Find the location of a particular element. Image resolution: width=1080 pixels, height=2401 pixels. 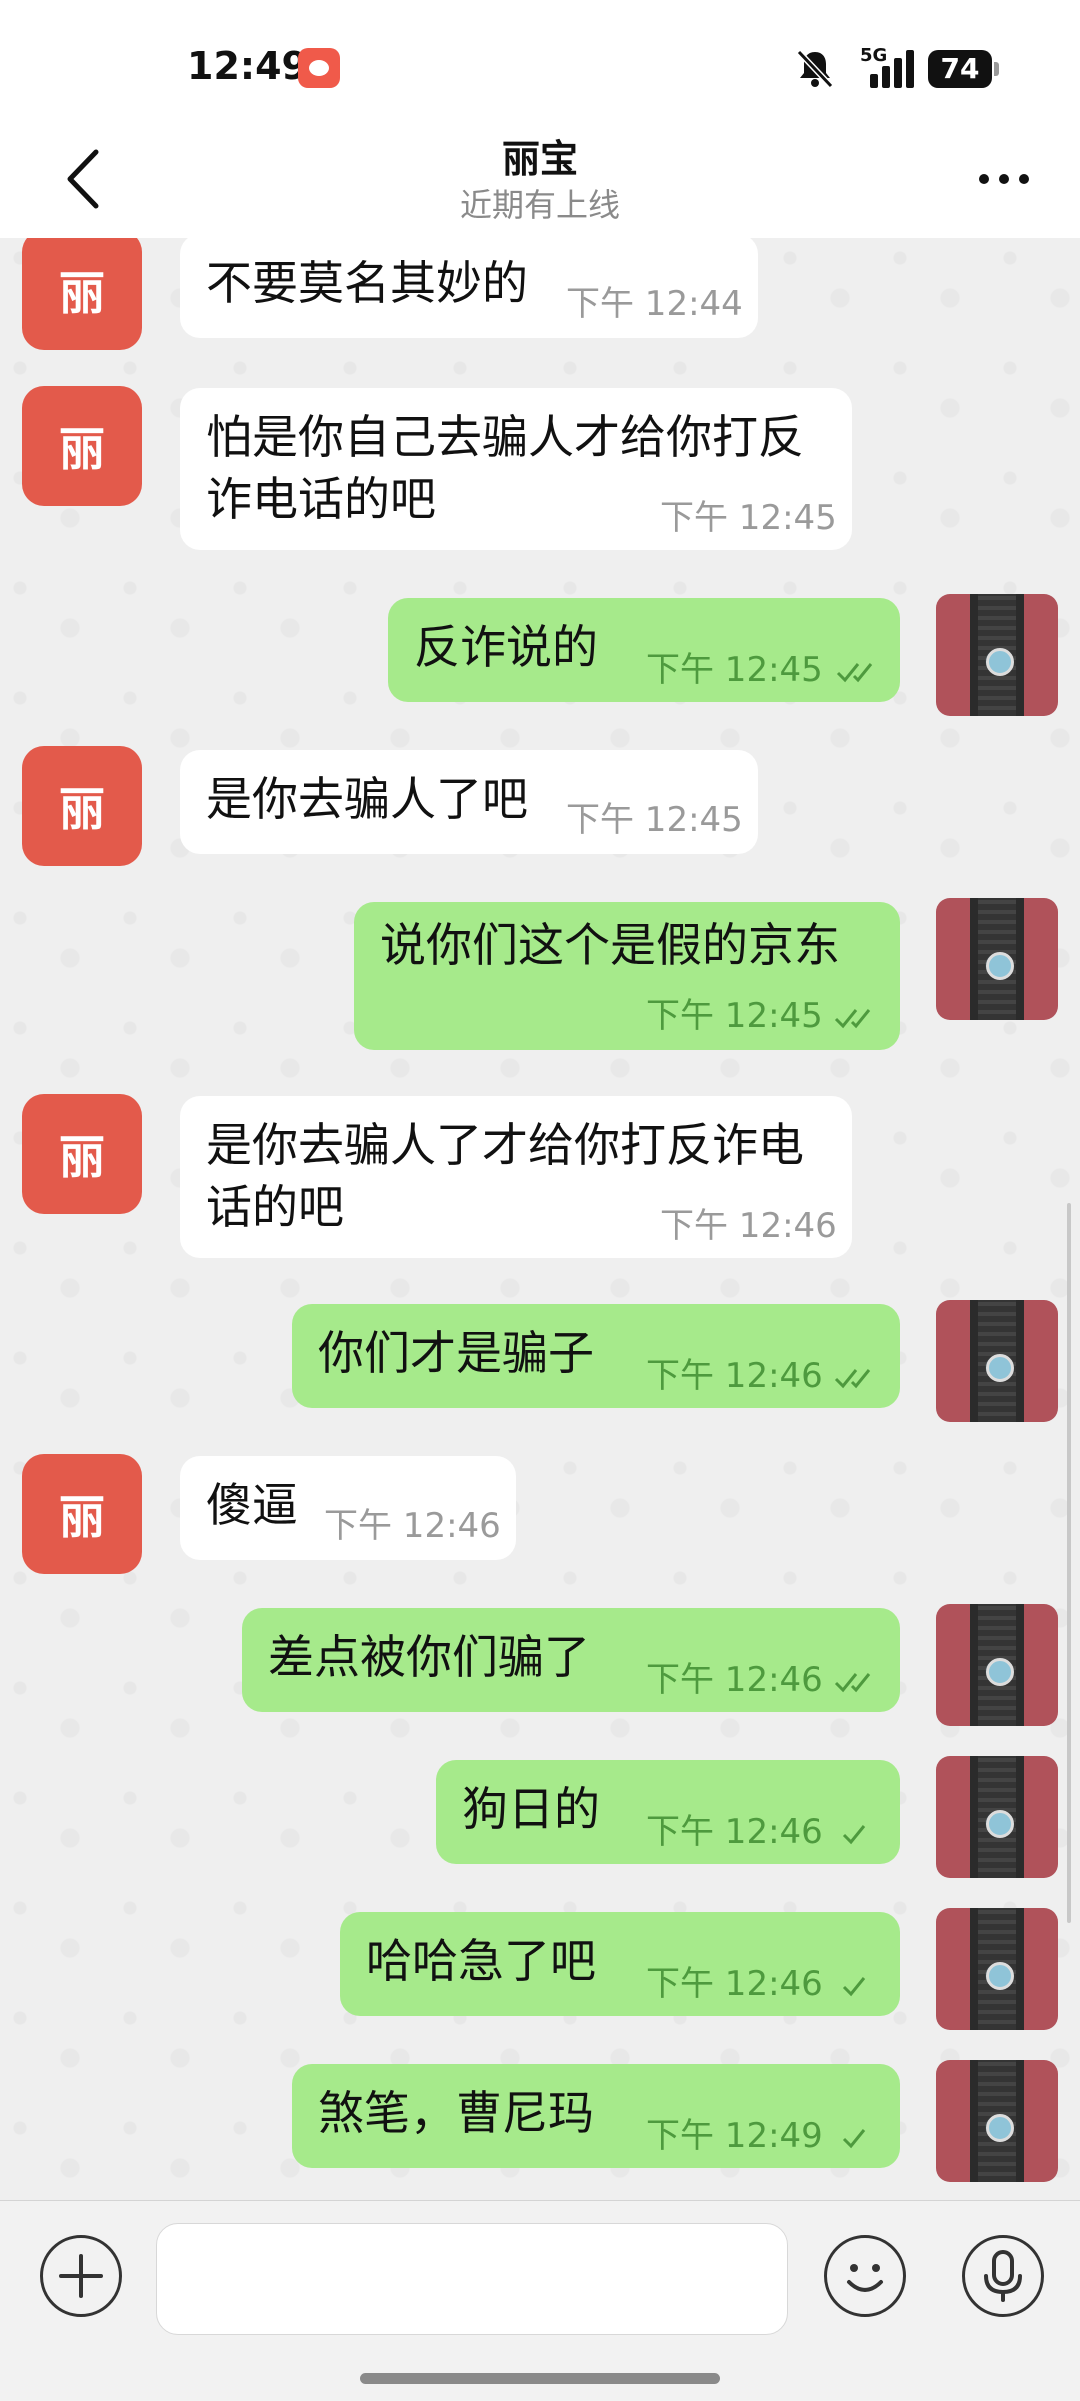

message-text: 是你去骗人了吧 is located at coordinates (367, 799).